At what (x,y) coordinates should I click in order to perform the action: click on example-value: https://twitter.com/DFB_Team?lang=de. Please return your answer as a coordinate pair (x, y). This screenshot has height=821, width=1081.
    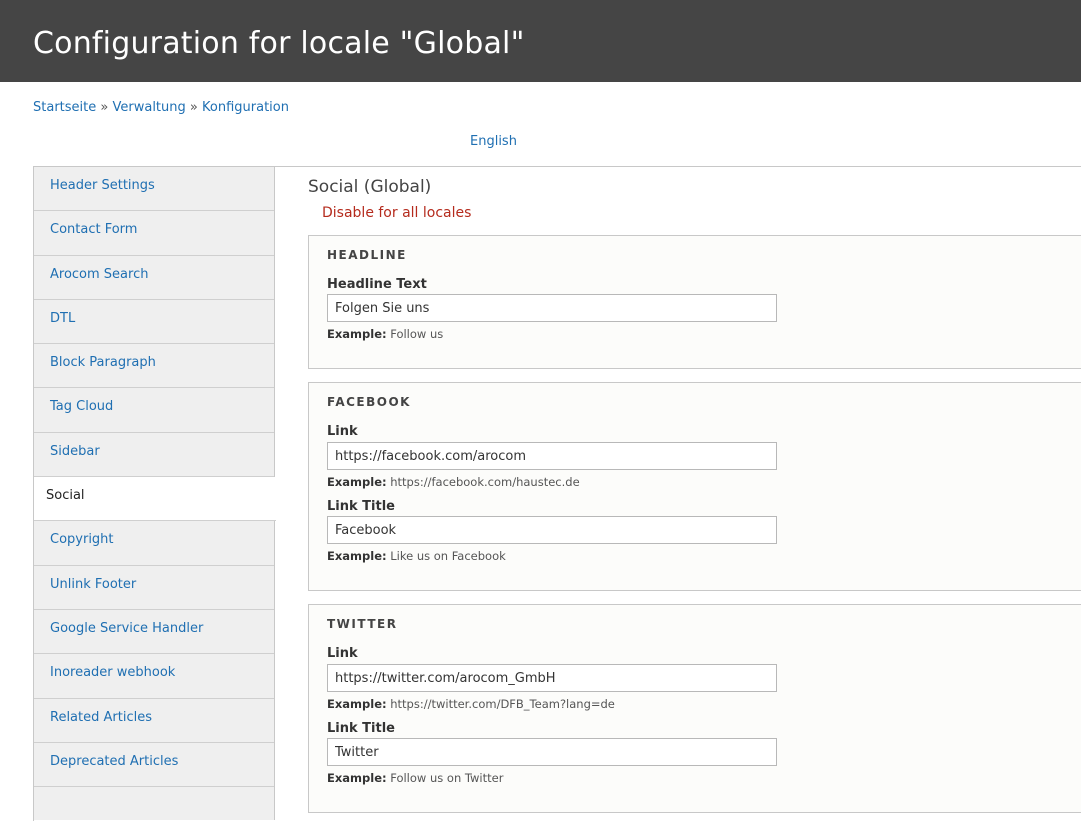
    Looking at the image, I should click on (502, 704).